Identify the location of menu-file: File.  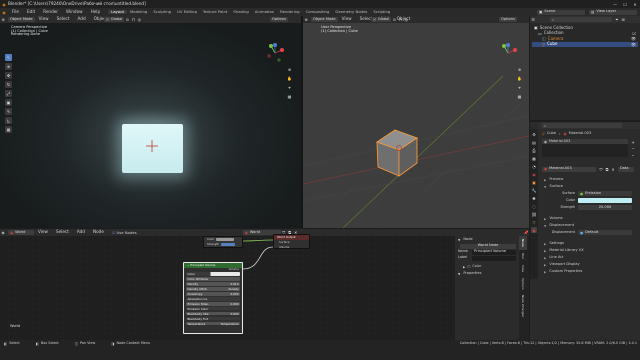
(15, 11).